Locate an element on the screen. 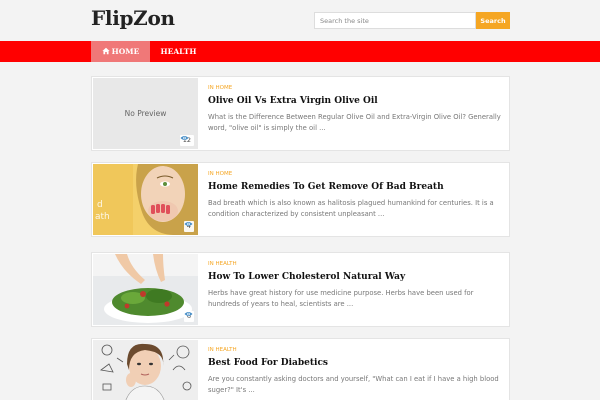  salad-bowl-photo is located at coordinates (145, 289).